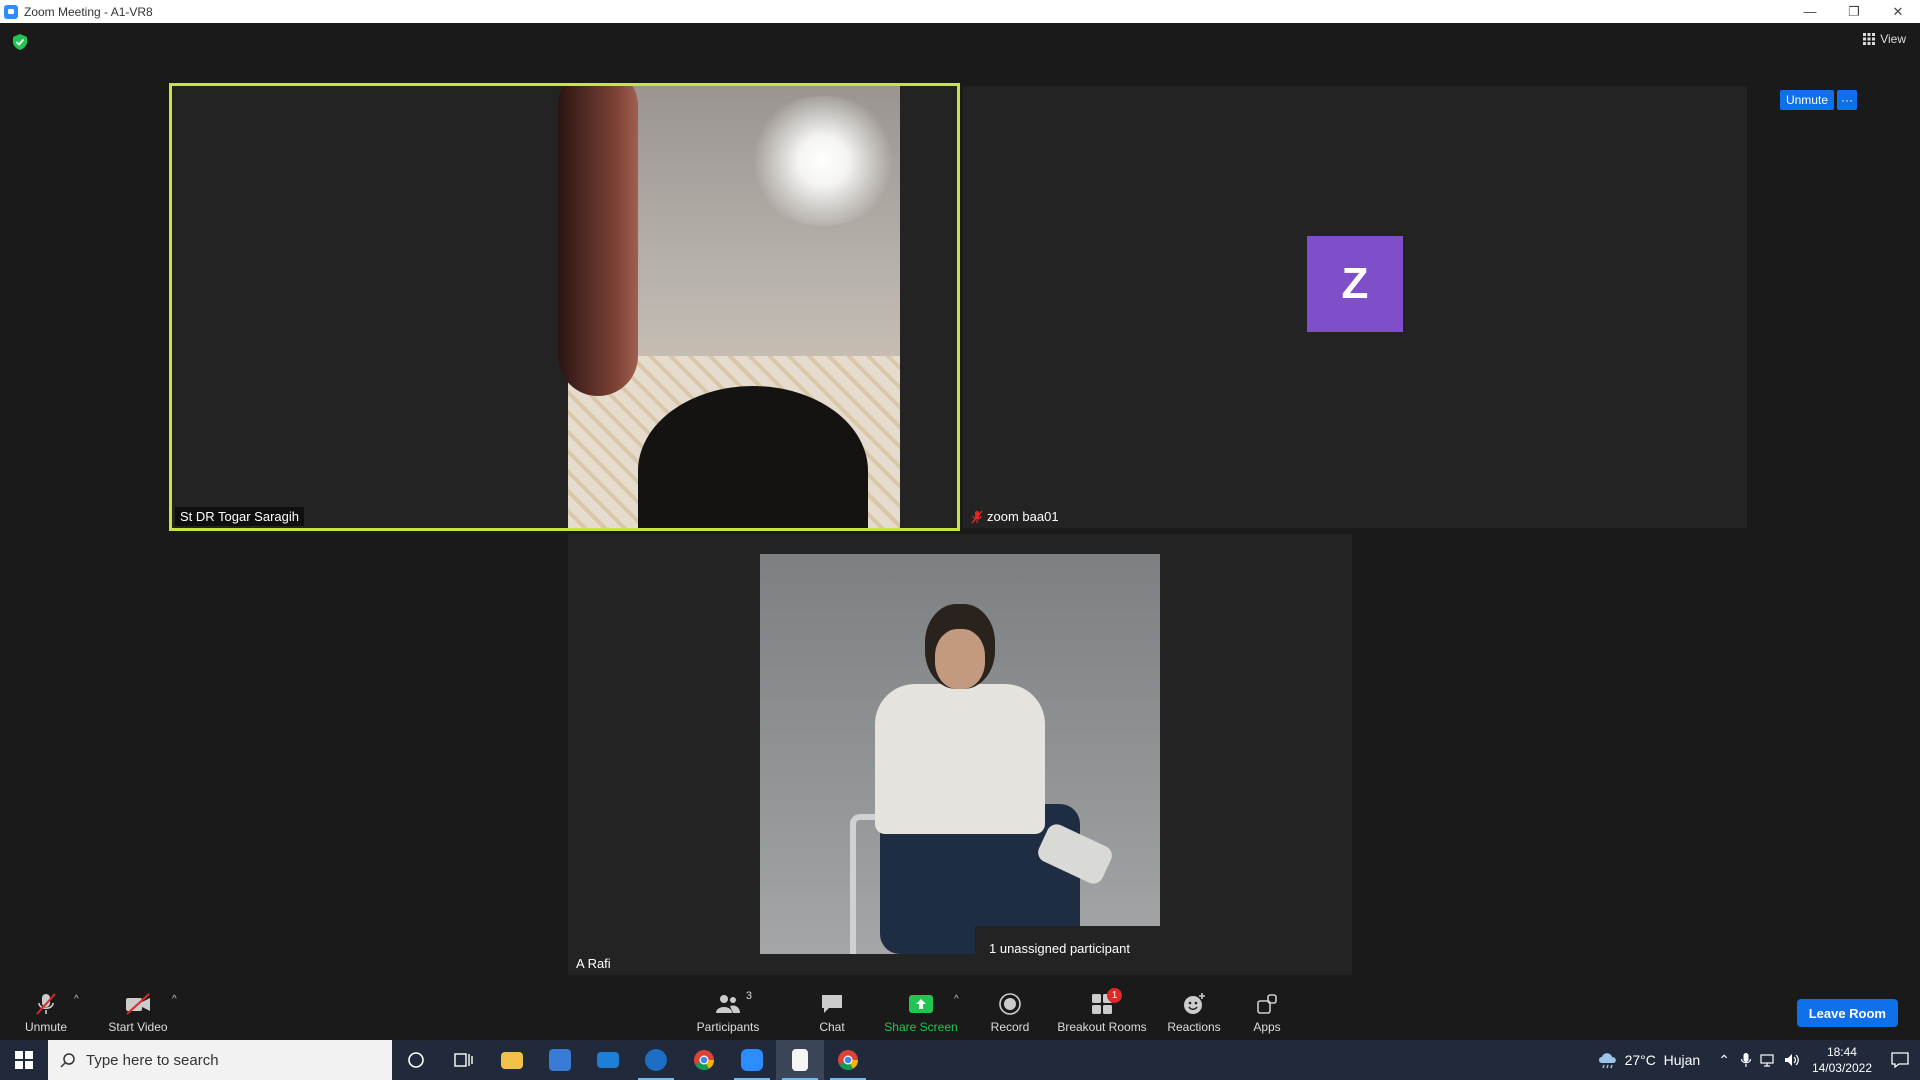 Image resolution: width=1920 pixels, height=1080 pixels. What do you see at coordinates (1841, 1052) in the screenshot?
I see `clock-time: 18:44` at bounding box center [1841, 1052].